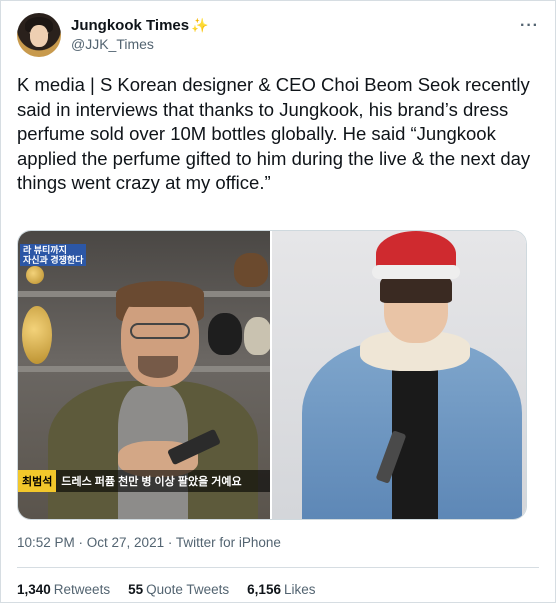 This screenshot has width=556, height=603. I want to click on divider, so click(278, 567).